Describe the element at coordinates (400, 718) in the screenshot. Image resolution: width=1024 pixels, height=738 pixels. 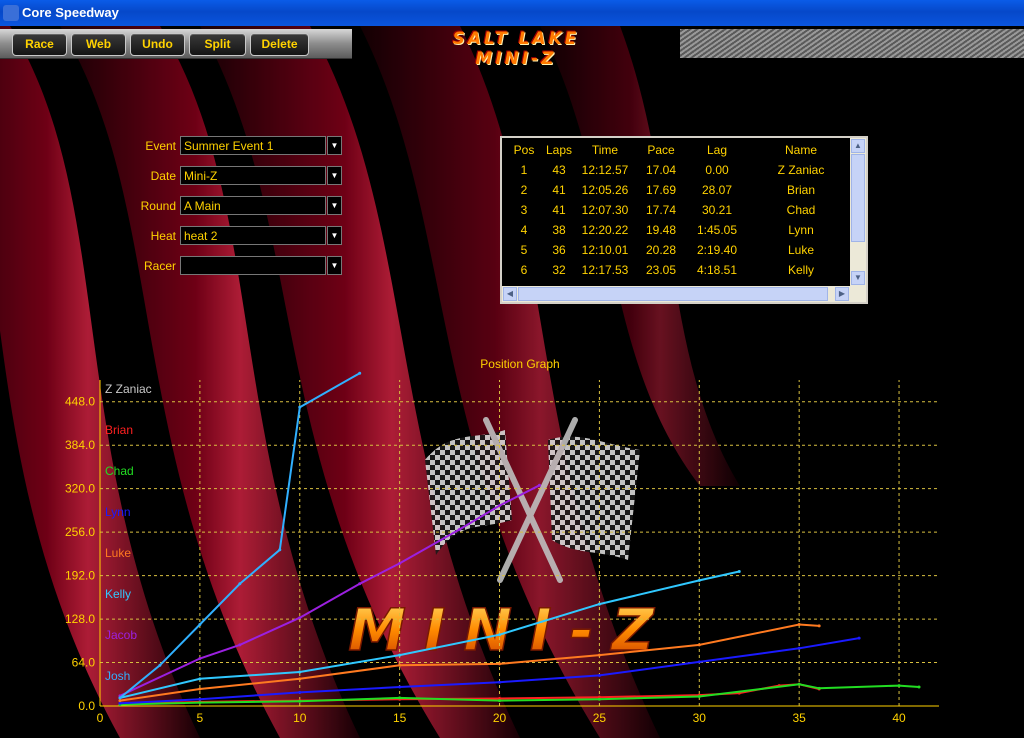
I see `x-tick-label: 15` at that location.